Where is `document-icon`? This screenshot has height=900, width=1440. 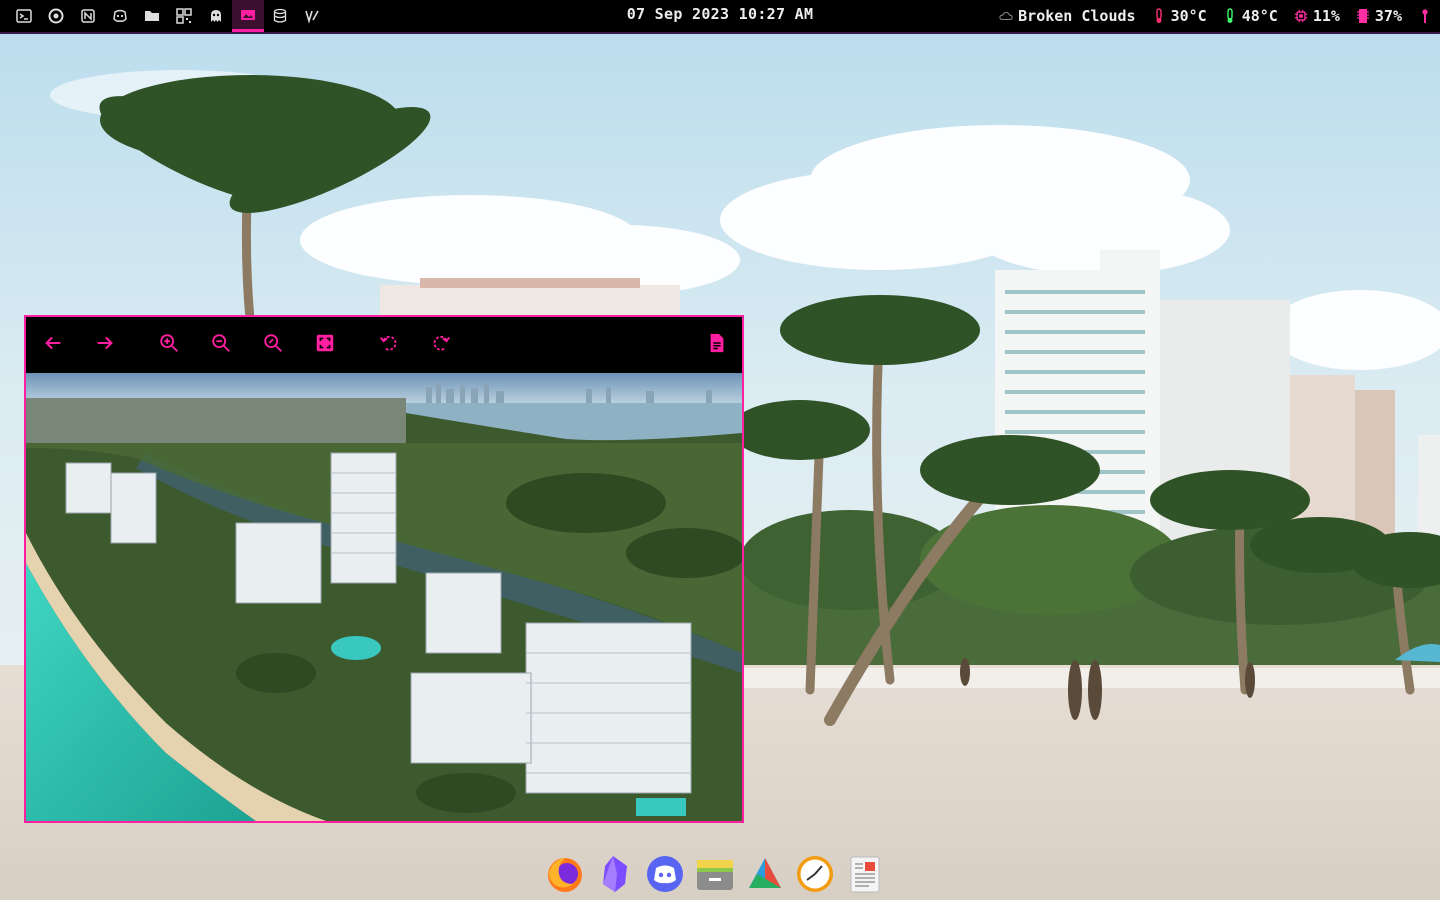
document-icon is located at coordinates (865, 874).